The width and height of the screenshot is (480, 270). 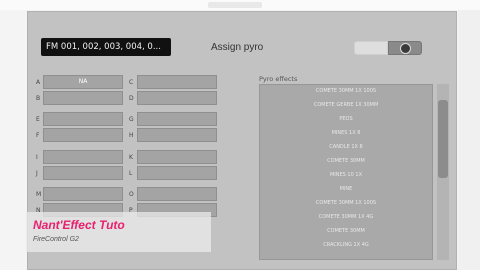 What do you see at coordinates (56, 239) in the screenshot?
I see `caption-subtitle: FireControl G2` at bounding box center [56, 239].